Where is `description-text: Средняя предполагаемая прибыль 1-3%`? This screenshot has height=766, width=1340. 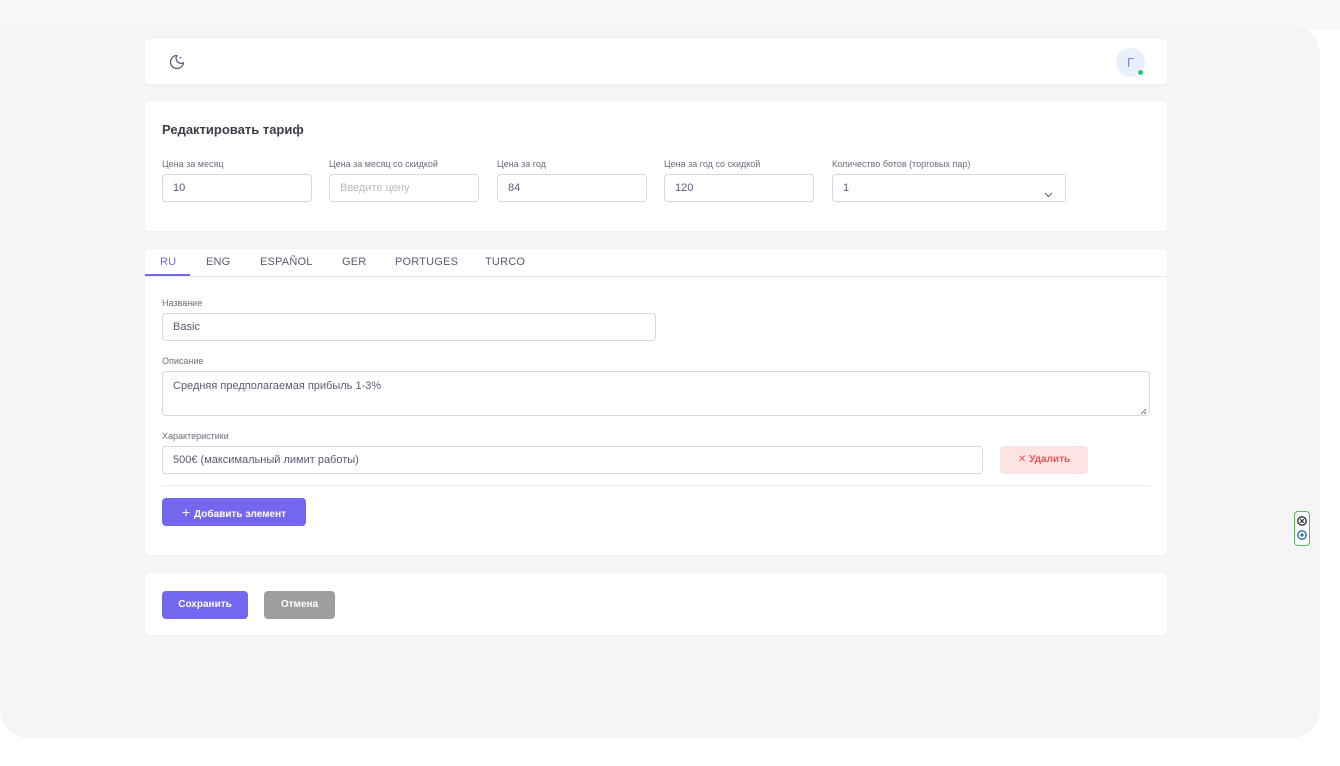 description-text: Средняя предполагаемая прибыль 1-3% is located at coordinates (277, 386).